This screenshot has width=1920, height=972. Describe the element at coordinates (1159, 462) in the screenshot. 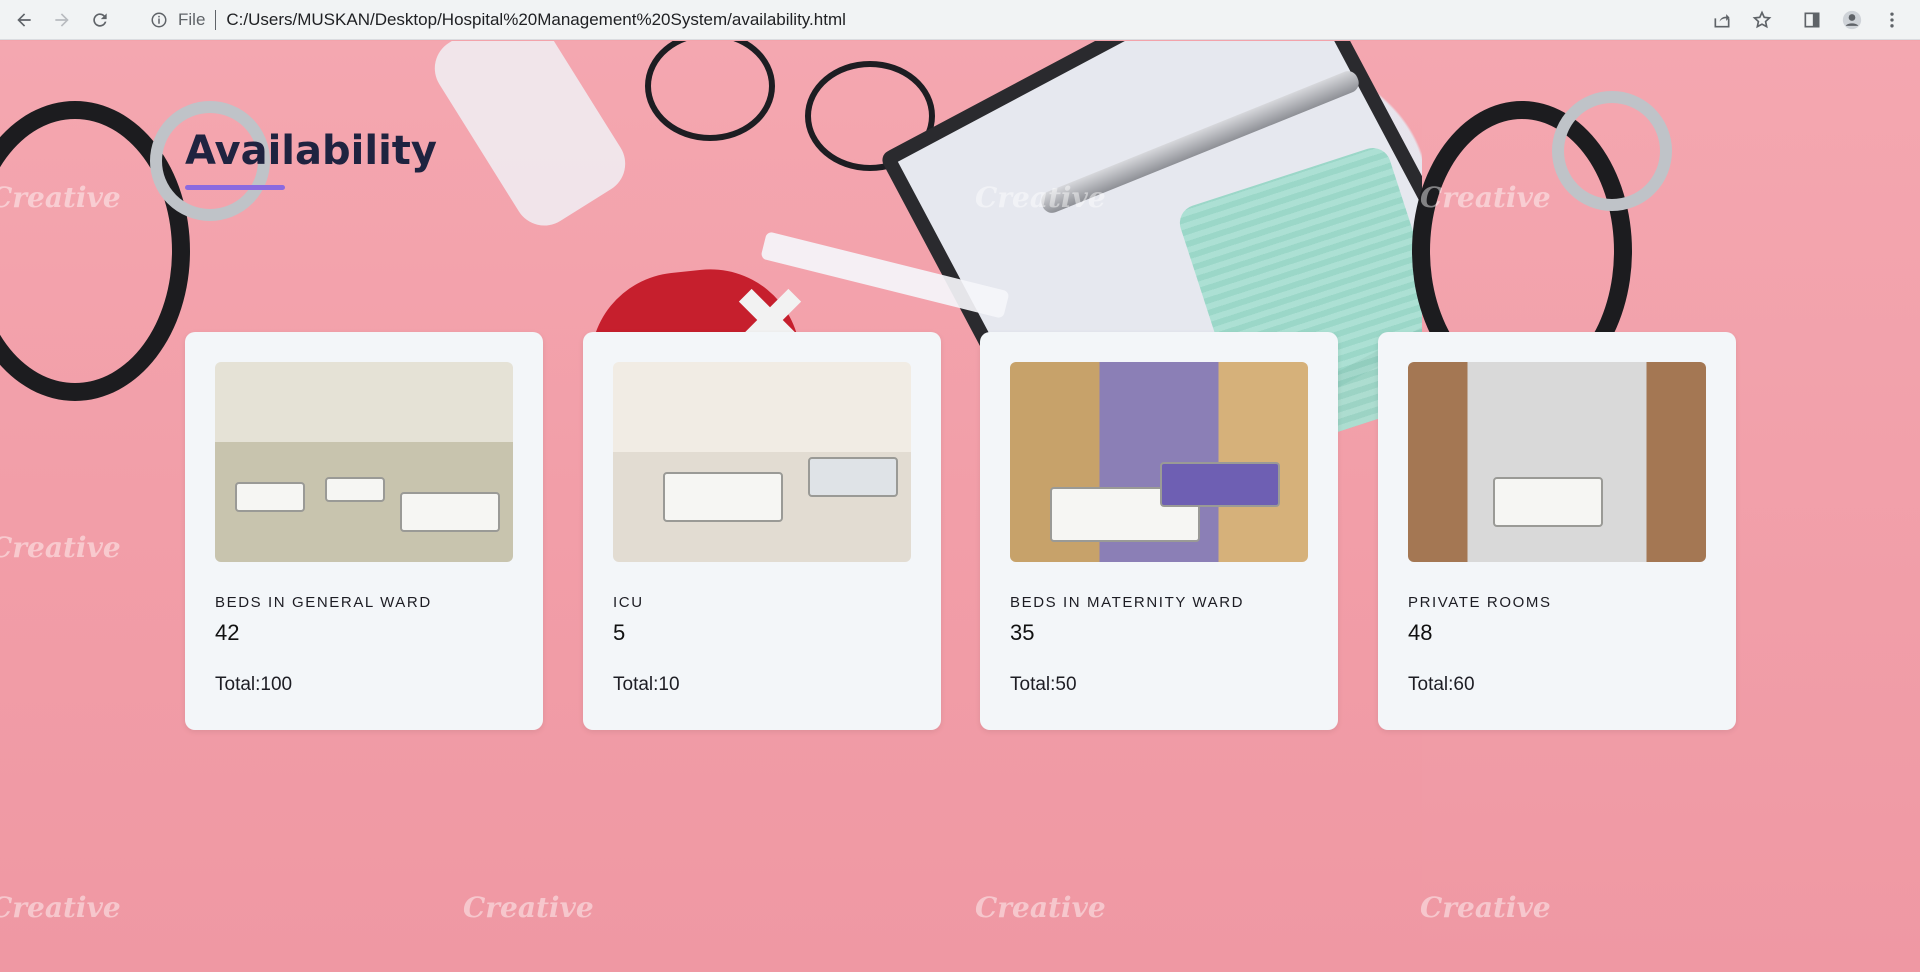

I see `maternity-ward-image` at that location.